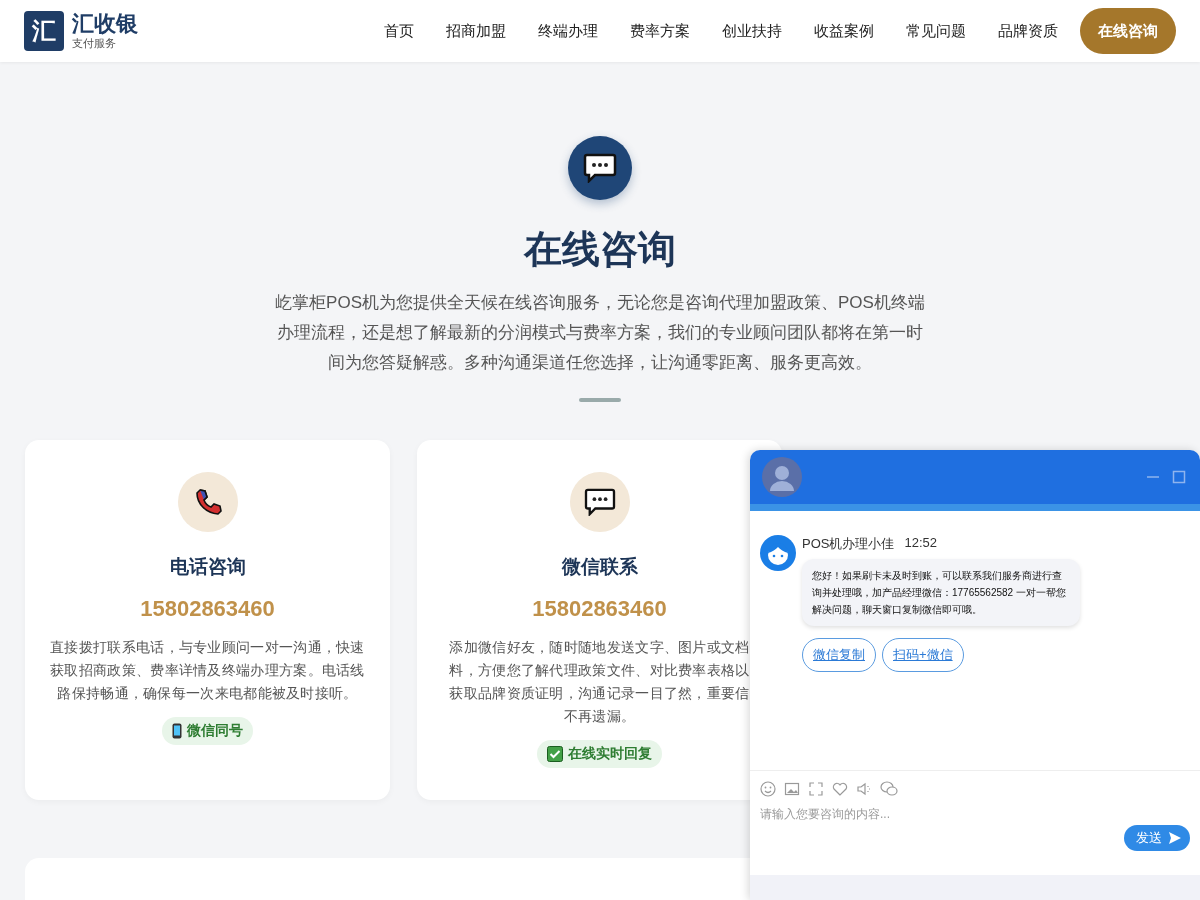 The height and width of the screenshot is (900, 1200). What do you see at coordinates (844, 31) in the screenshot?
I see `nav-link: 收益案例` at bounding box center [844, 31].